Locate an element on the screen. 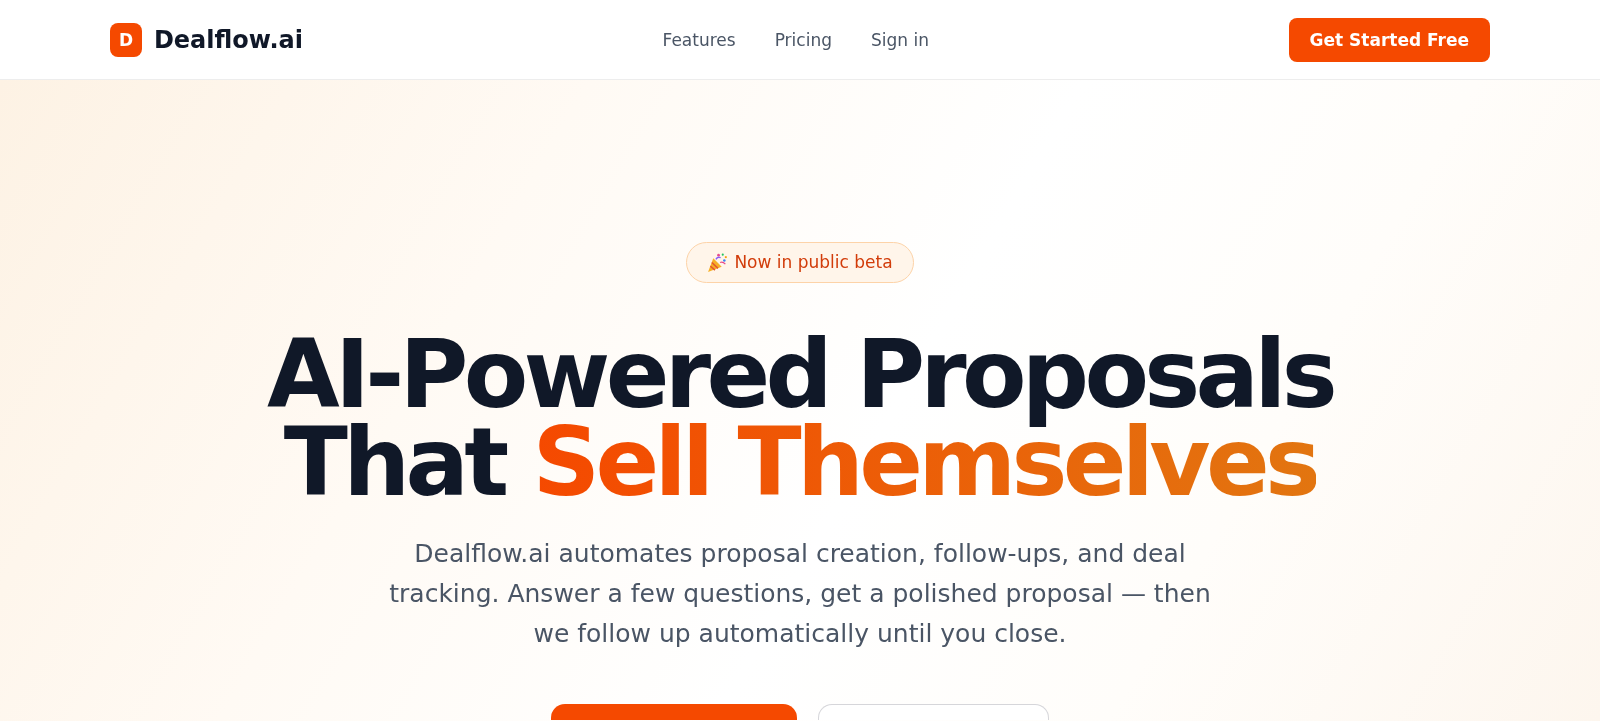  get-started-button: Get Started Free is located at coordinates (1389, 39).